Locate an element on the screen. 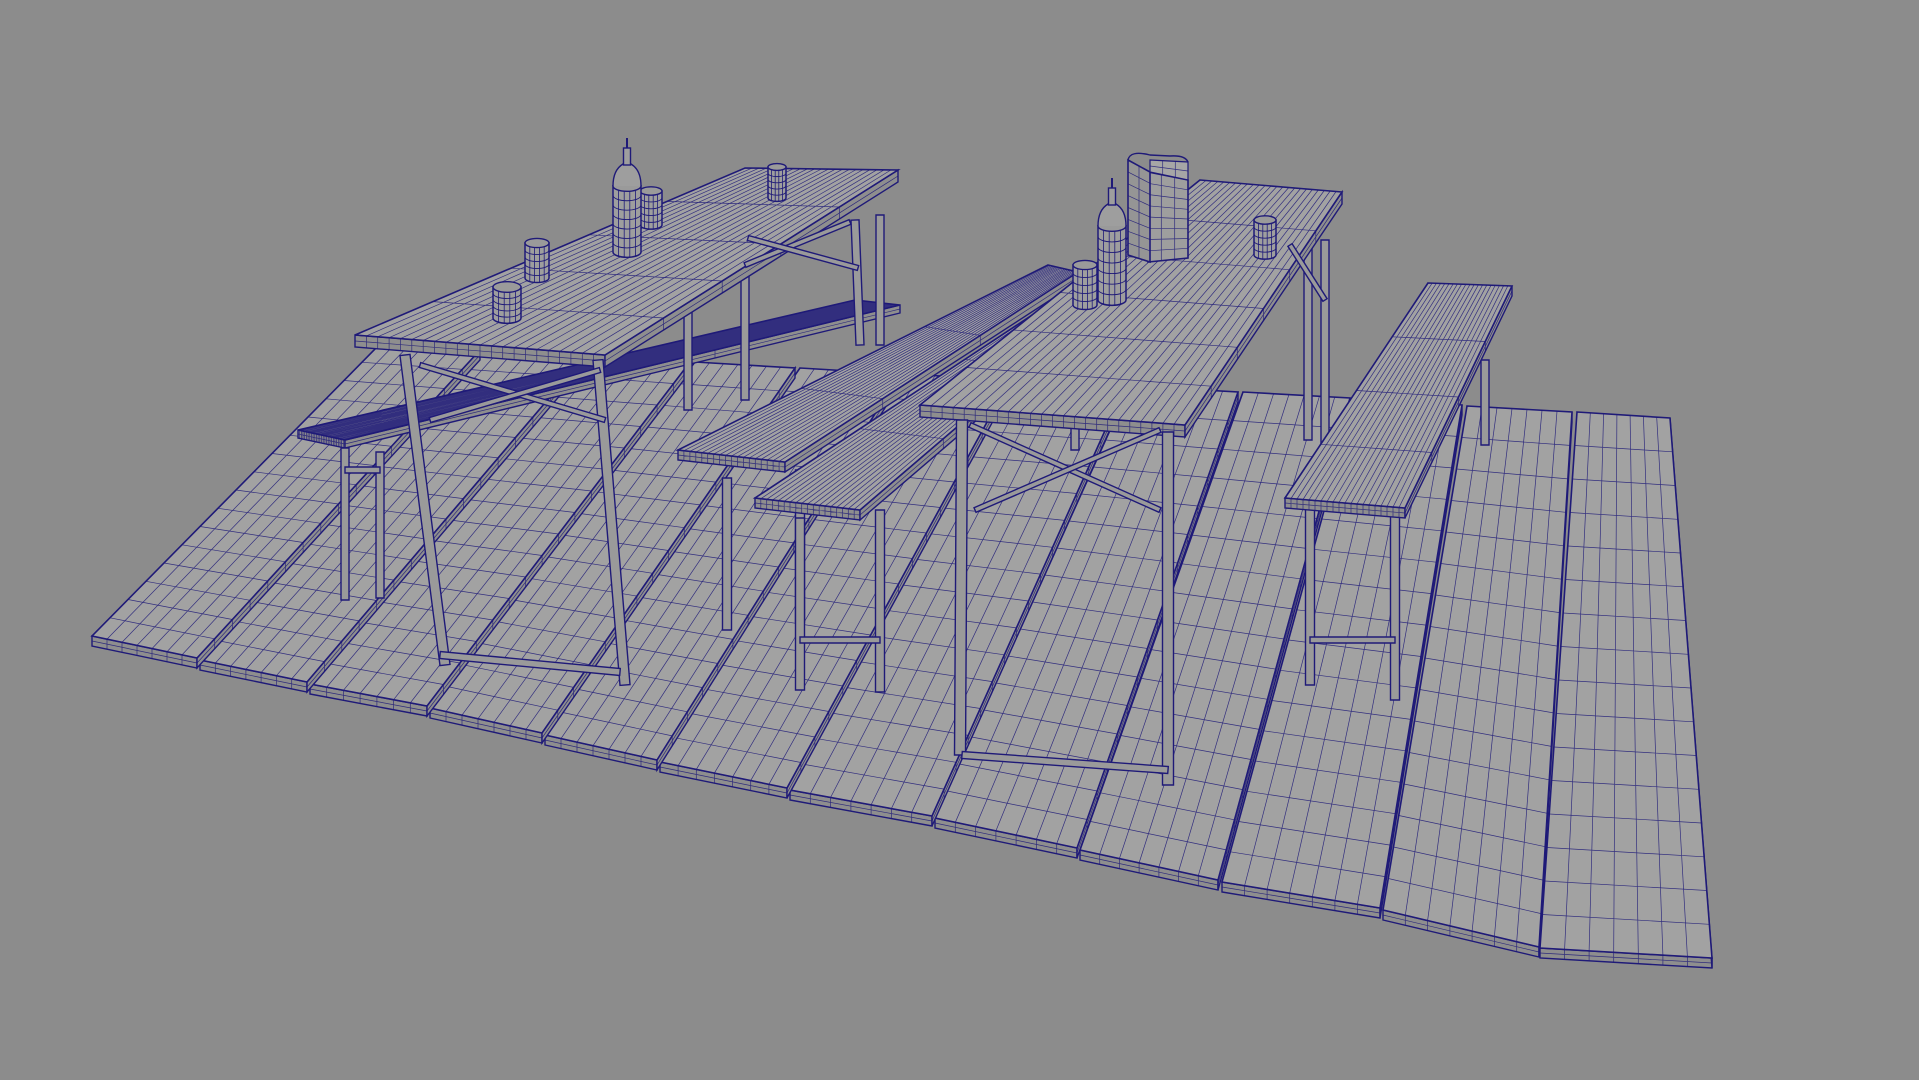 The height and width of the screenshot is (1080, 1919). can-left-back is located at coordinates (777, 182).